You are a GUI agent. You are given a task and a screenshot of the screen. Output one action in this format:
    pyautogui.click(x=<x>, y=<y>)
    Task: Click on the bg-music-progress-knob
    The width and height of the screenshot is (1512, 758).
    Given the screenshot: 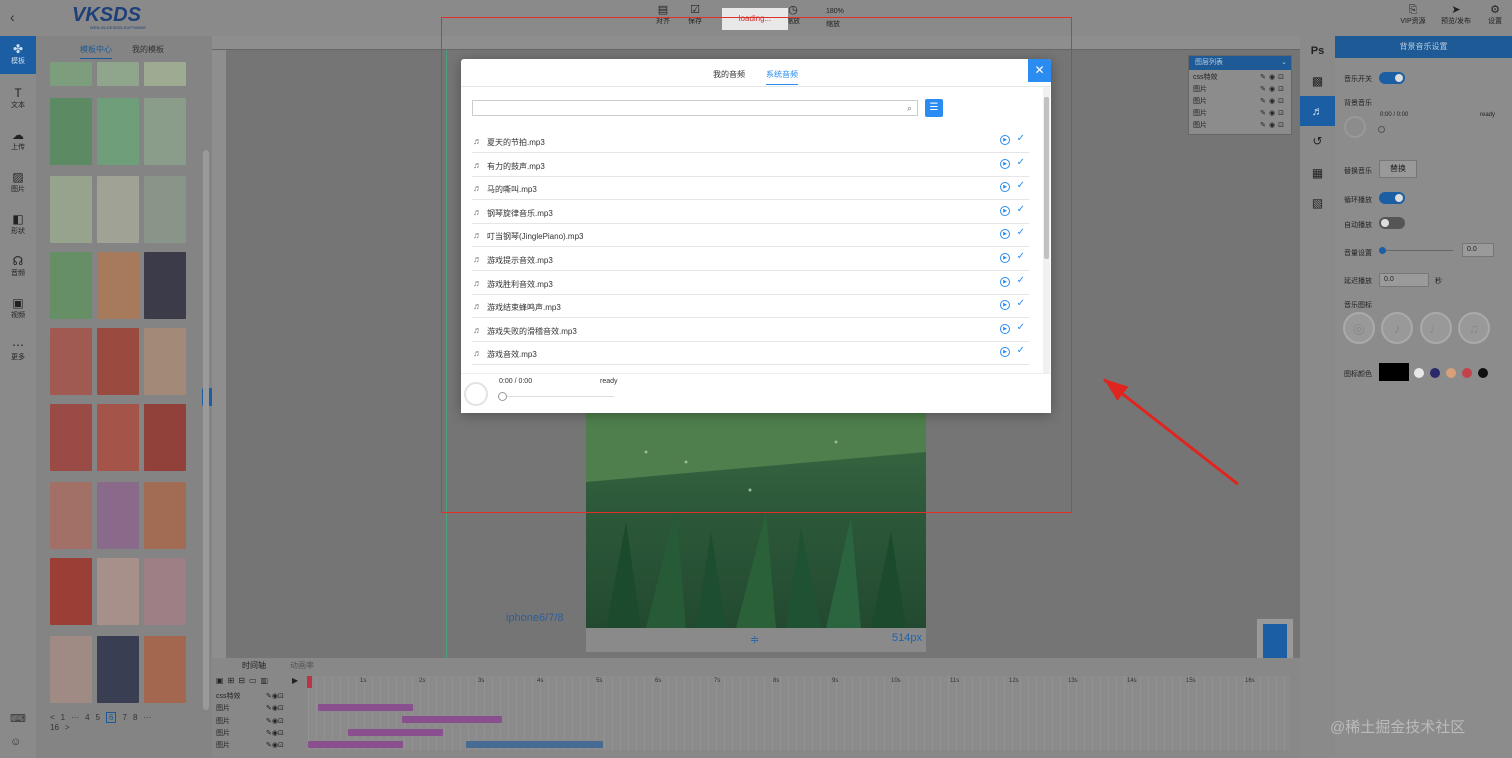 What is the action you would take?
    pyautogui.click(x=1381, y=129)
    